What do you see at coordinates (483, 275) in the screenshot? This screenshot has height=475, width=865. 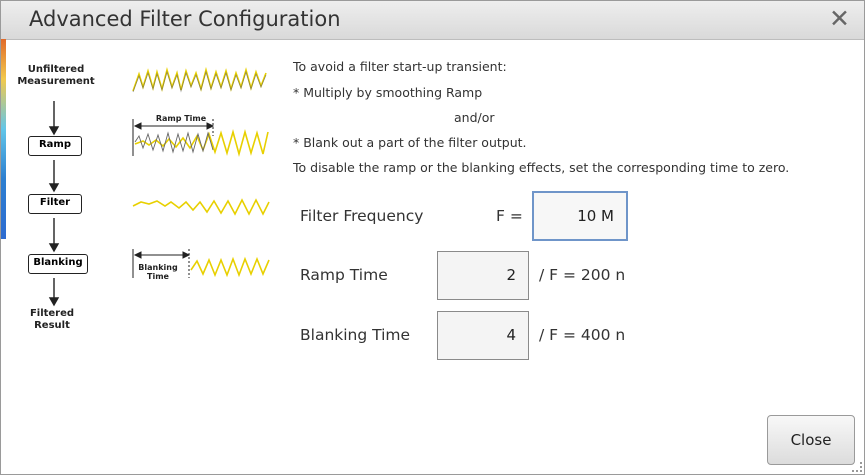 I see `ramp-time-input: 2` at bounding box center [483, 275].